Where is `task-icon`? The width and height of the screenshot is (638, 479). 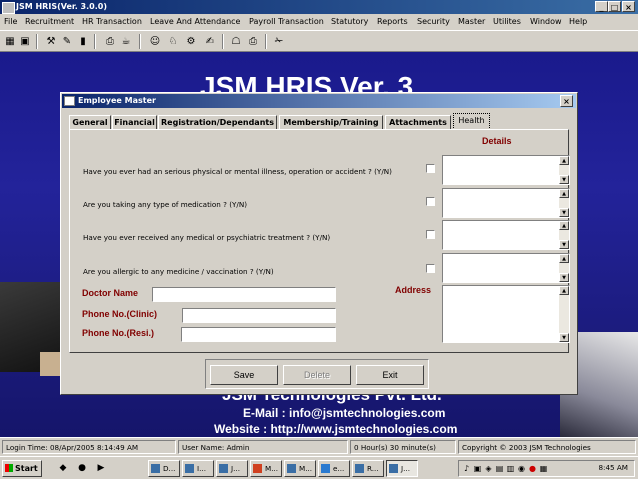
task-icon is located at coordinates (189, 468).